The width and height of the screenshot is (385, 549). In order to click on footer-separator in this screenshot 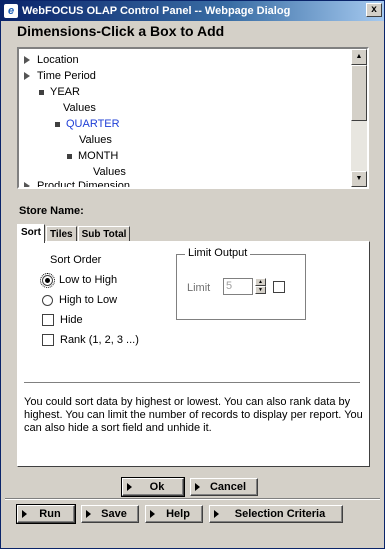, I will do `click(192, 499)`.